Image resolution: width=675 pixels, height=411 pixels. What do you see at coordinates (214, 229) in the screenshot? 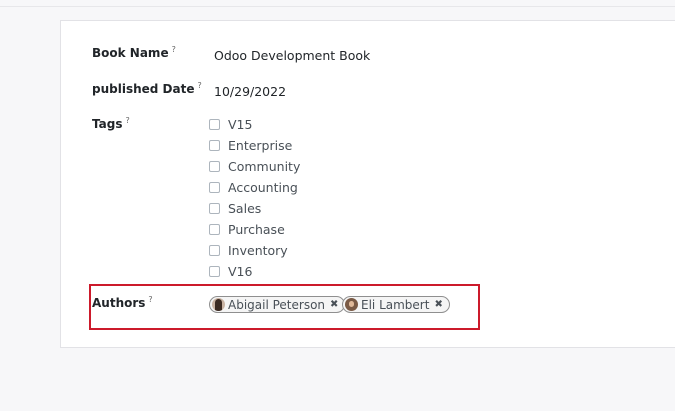
I see `checkbox-purchase` at bounding box center [214, 229].